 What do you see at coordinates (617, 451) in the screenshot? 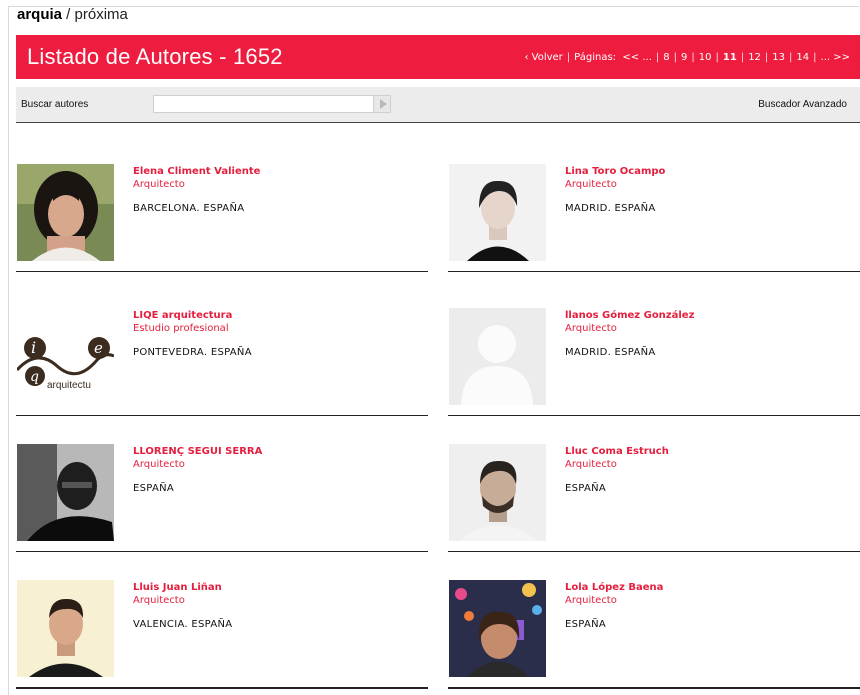
I see `author-name: Lluc Coma Estruch` at bounding box center [617, 451].